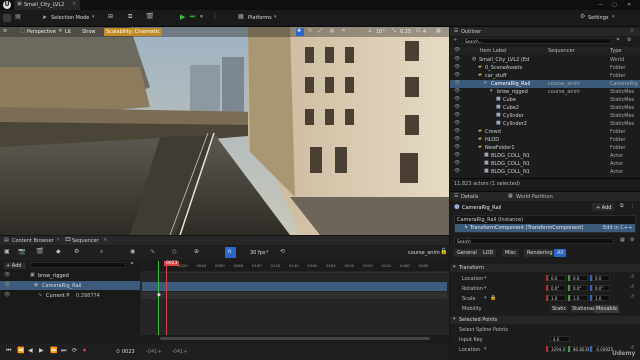 Image resolution: width=640 pixels, height=360 pixels. What do you see at coordinates (58, 252) in the screenshot?
I see `key-icon: ◆` at bounding box center [58, 252].